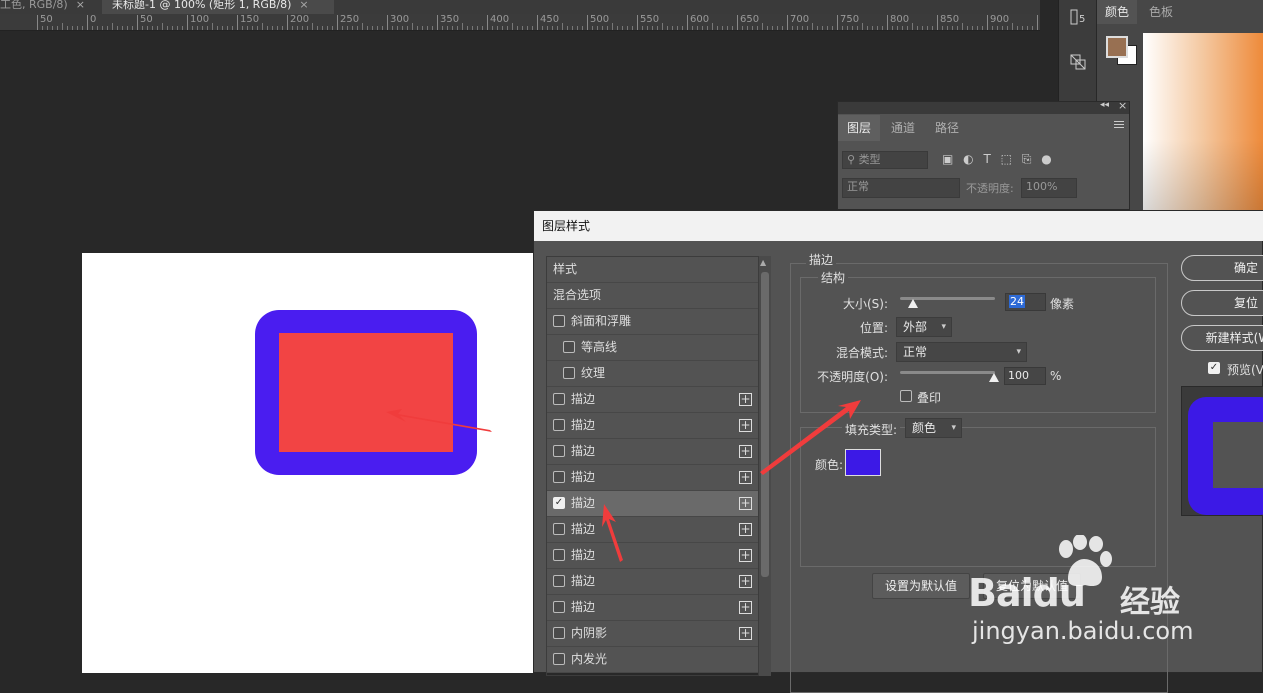 This screenshot has height=693, width=1263. What do you see at coordinates (1114, 604) in the screenshot?
I see `baidu-jingyan-watermark: Baidu 经验 jingyan.baidu.com` at bounding box center [1114, 604].